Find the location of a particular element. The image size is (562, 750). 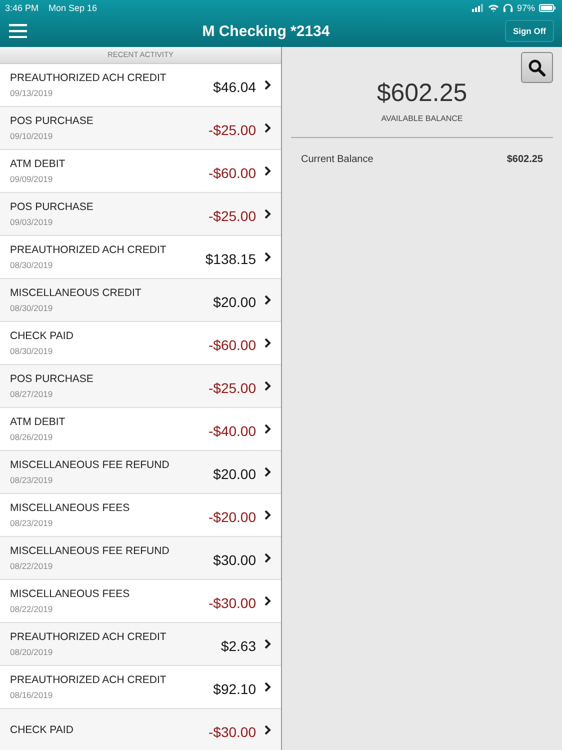

transaction-row: PREAUTHORIZED ACH CREDIT 08/20/2019 $2.63 is located at coordinates (140, 644).